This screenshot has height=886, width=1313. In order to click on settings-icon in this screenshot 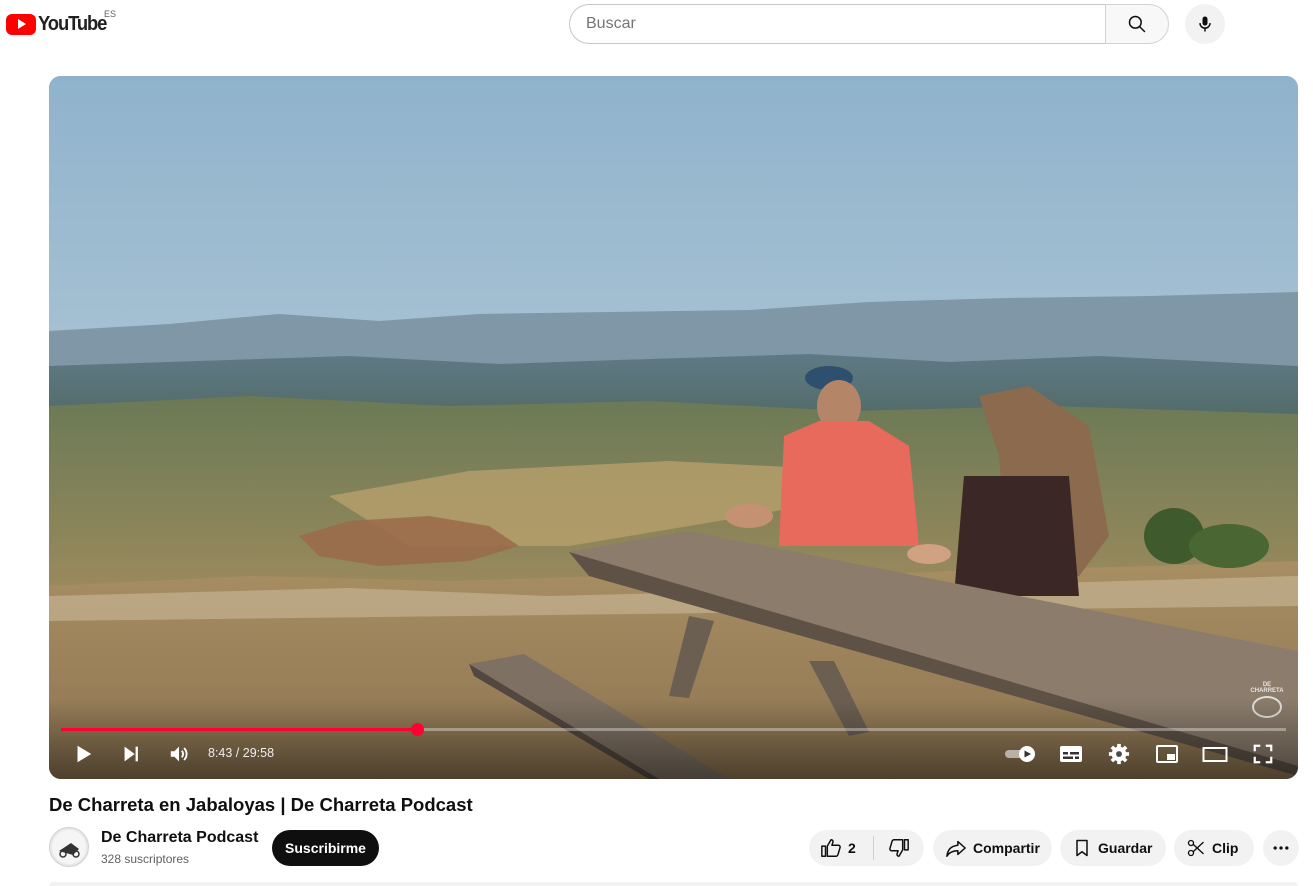, I will do `click(1119, 754)`.